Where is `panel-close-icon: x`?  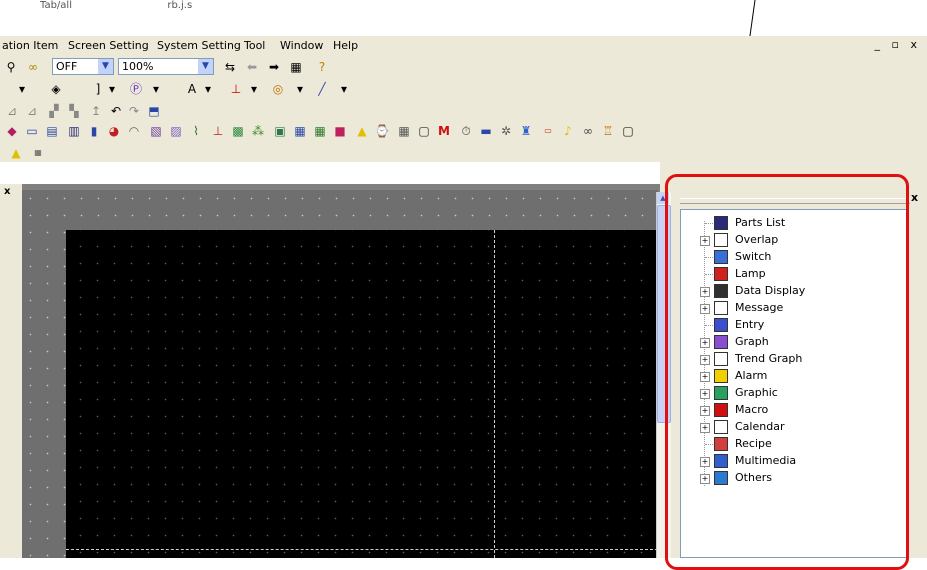 panel-close-icon: x is located at coordinates (914, 197).